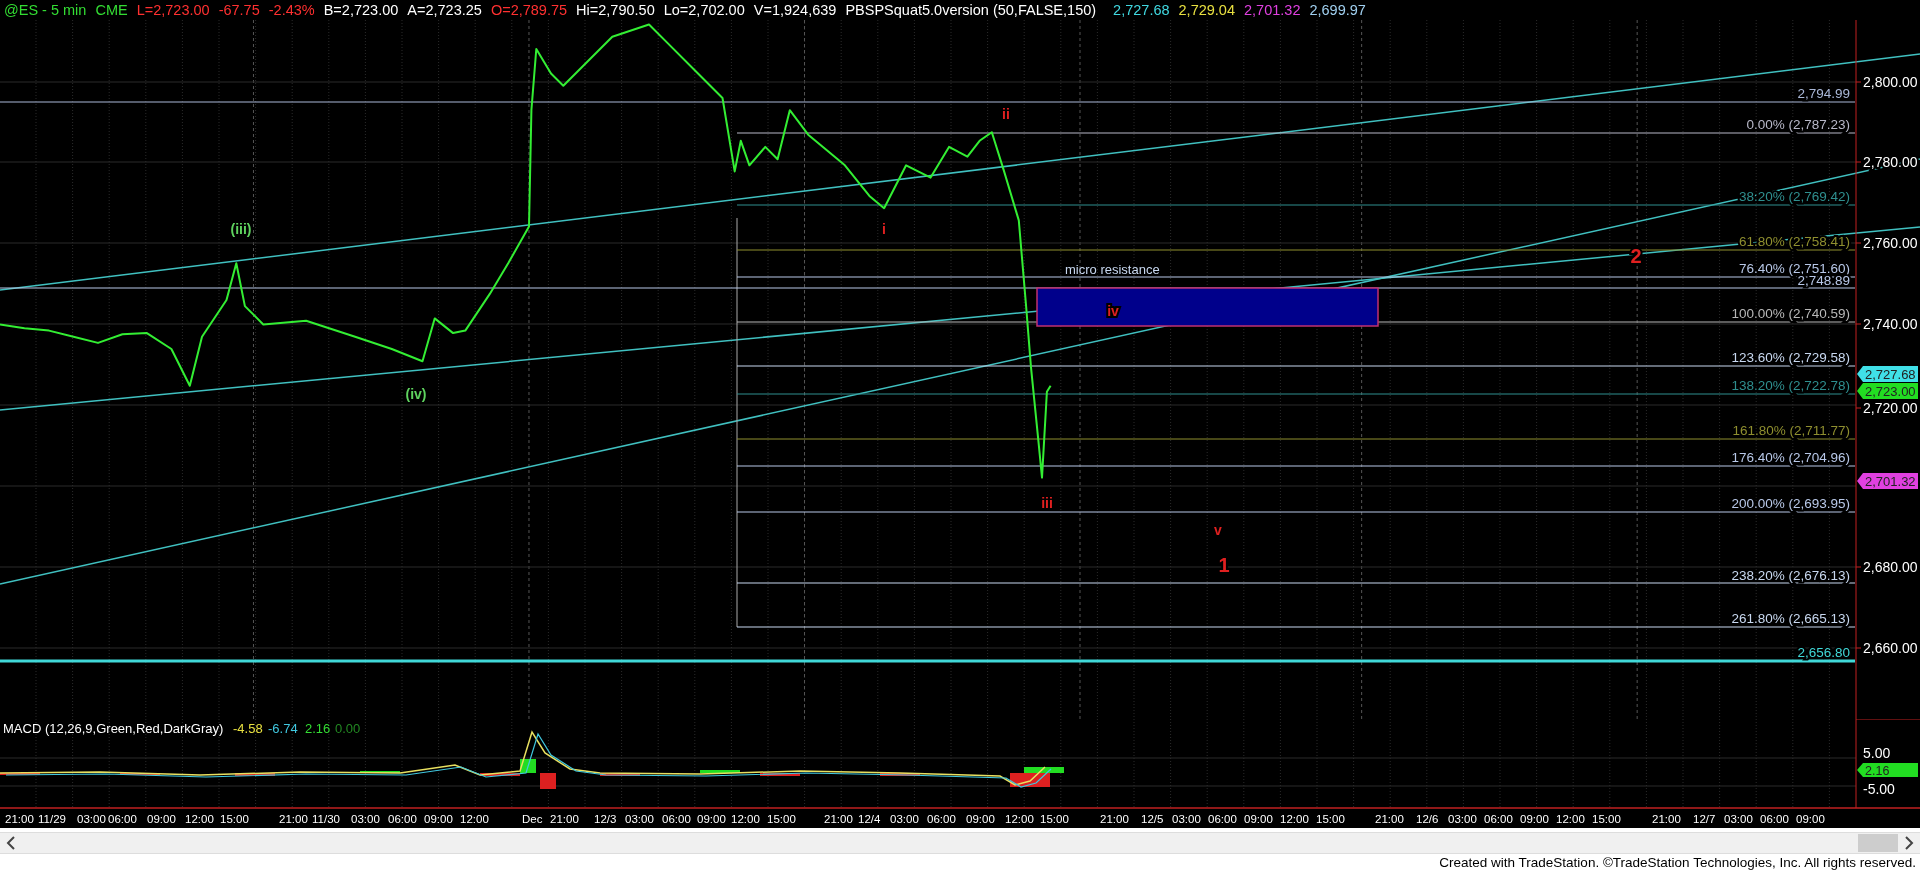 This screenshot has height=870, width=1920. Describe the element at coordinates (1677, 862) in the screenshot. I see `copyright-text: Created with TradeStation. ©TradeStation Technologies, Inc. All rights reserved.` at that location.